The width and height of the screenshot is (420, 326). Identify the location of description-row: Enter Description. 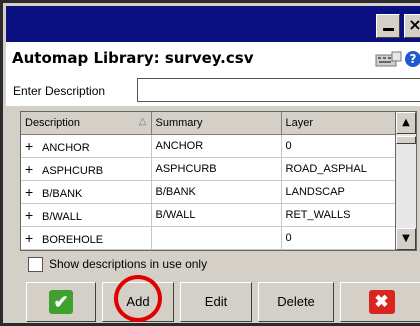
(213, 91).